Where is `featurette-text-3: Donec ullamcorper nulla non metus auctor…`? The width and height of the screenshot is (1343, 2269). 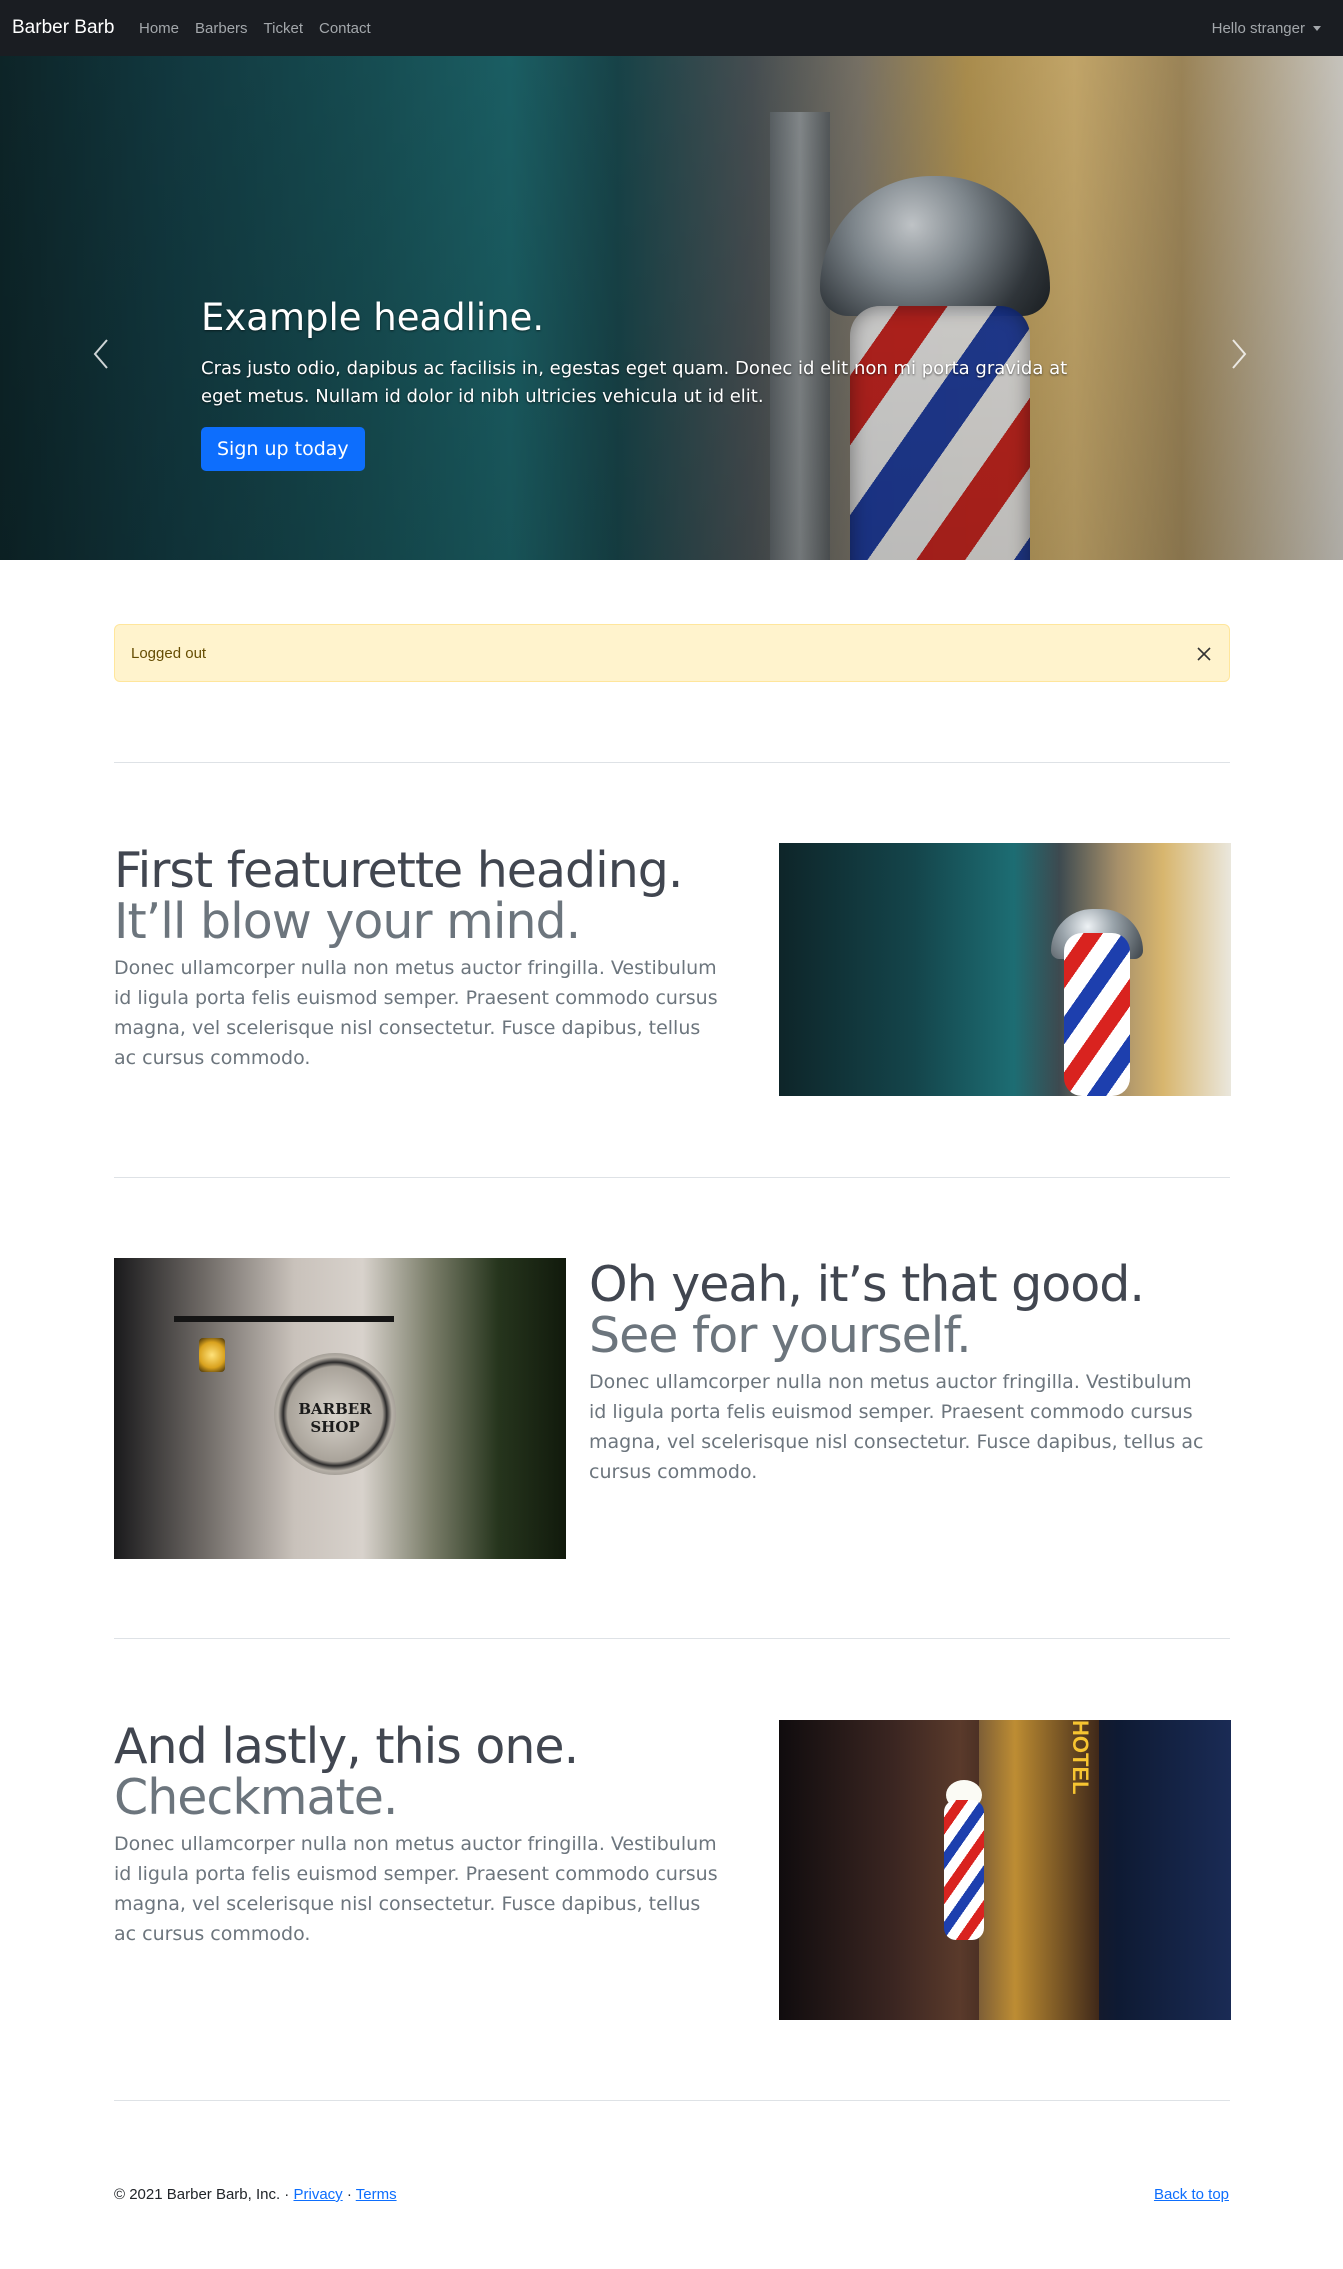 featurette-text-3: Donec ullamcorper nulla non metus auctor… is located at coordinates (416, 1889).